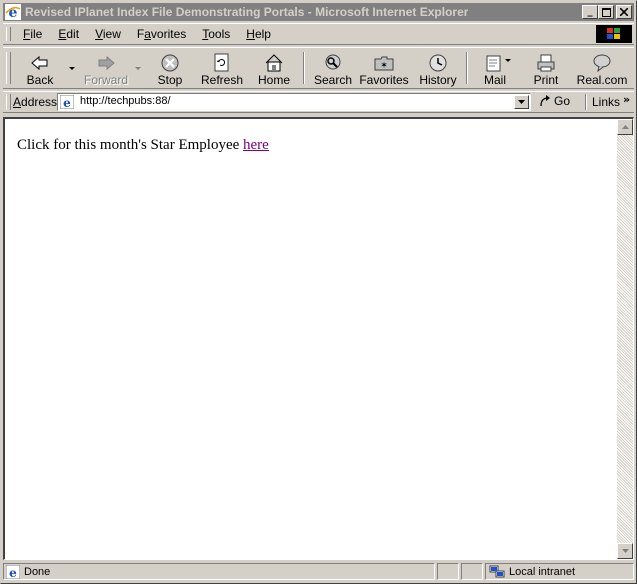 The height and width of the screenshot is (584, 637). I want to click on favorites-button: ✶ Favorites, so click(384, 69).